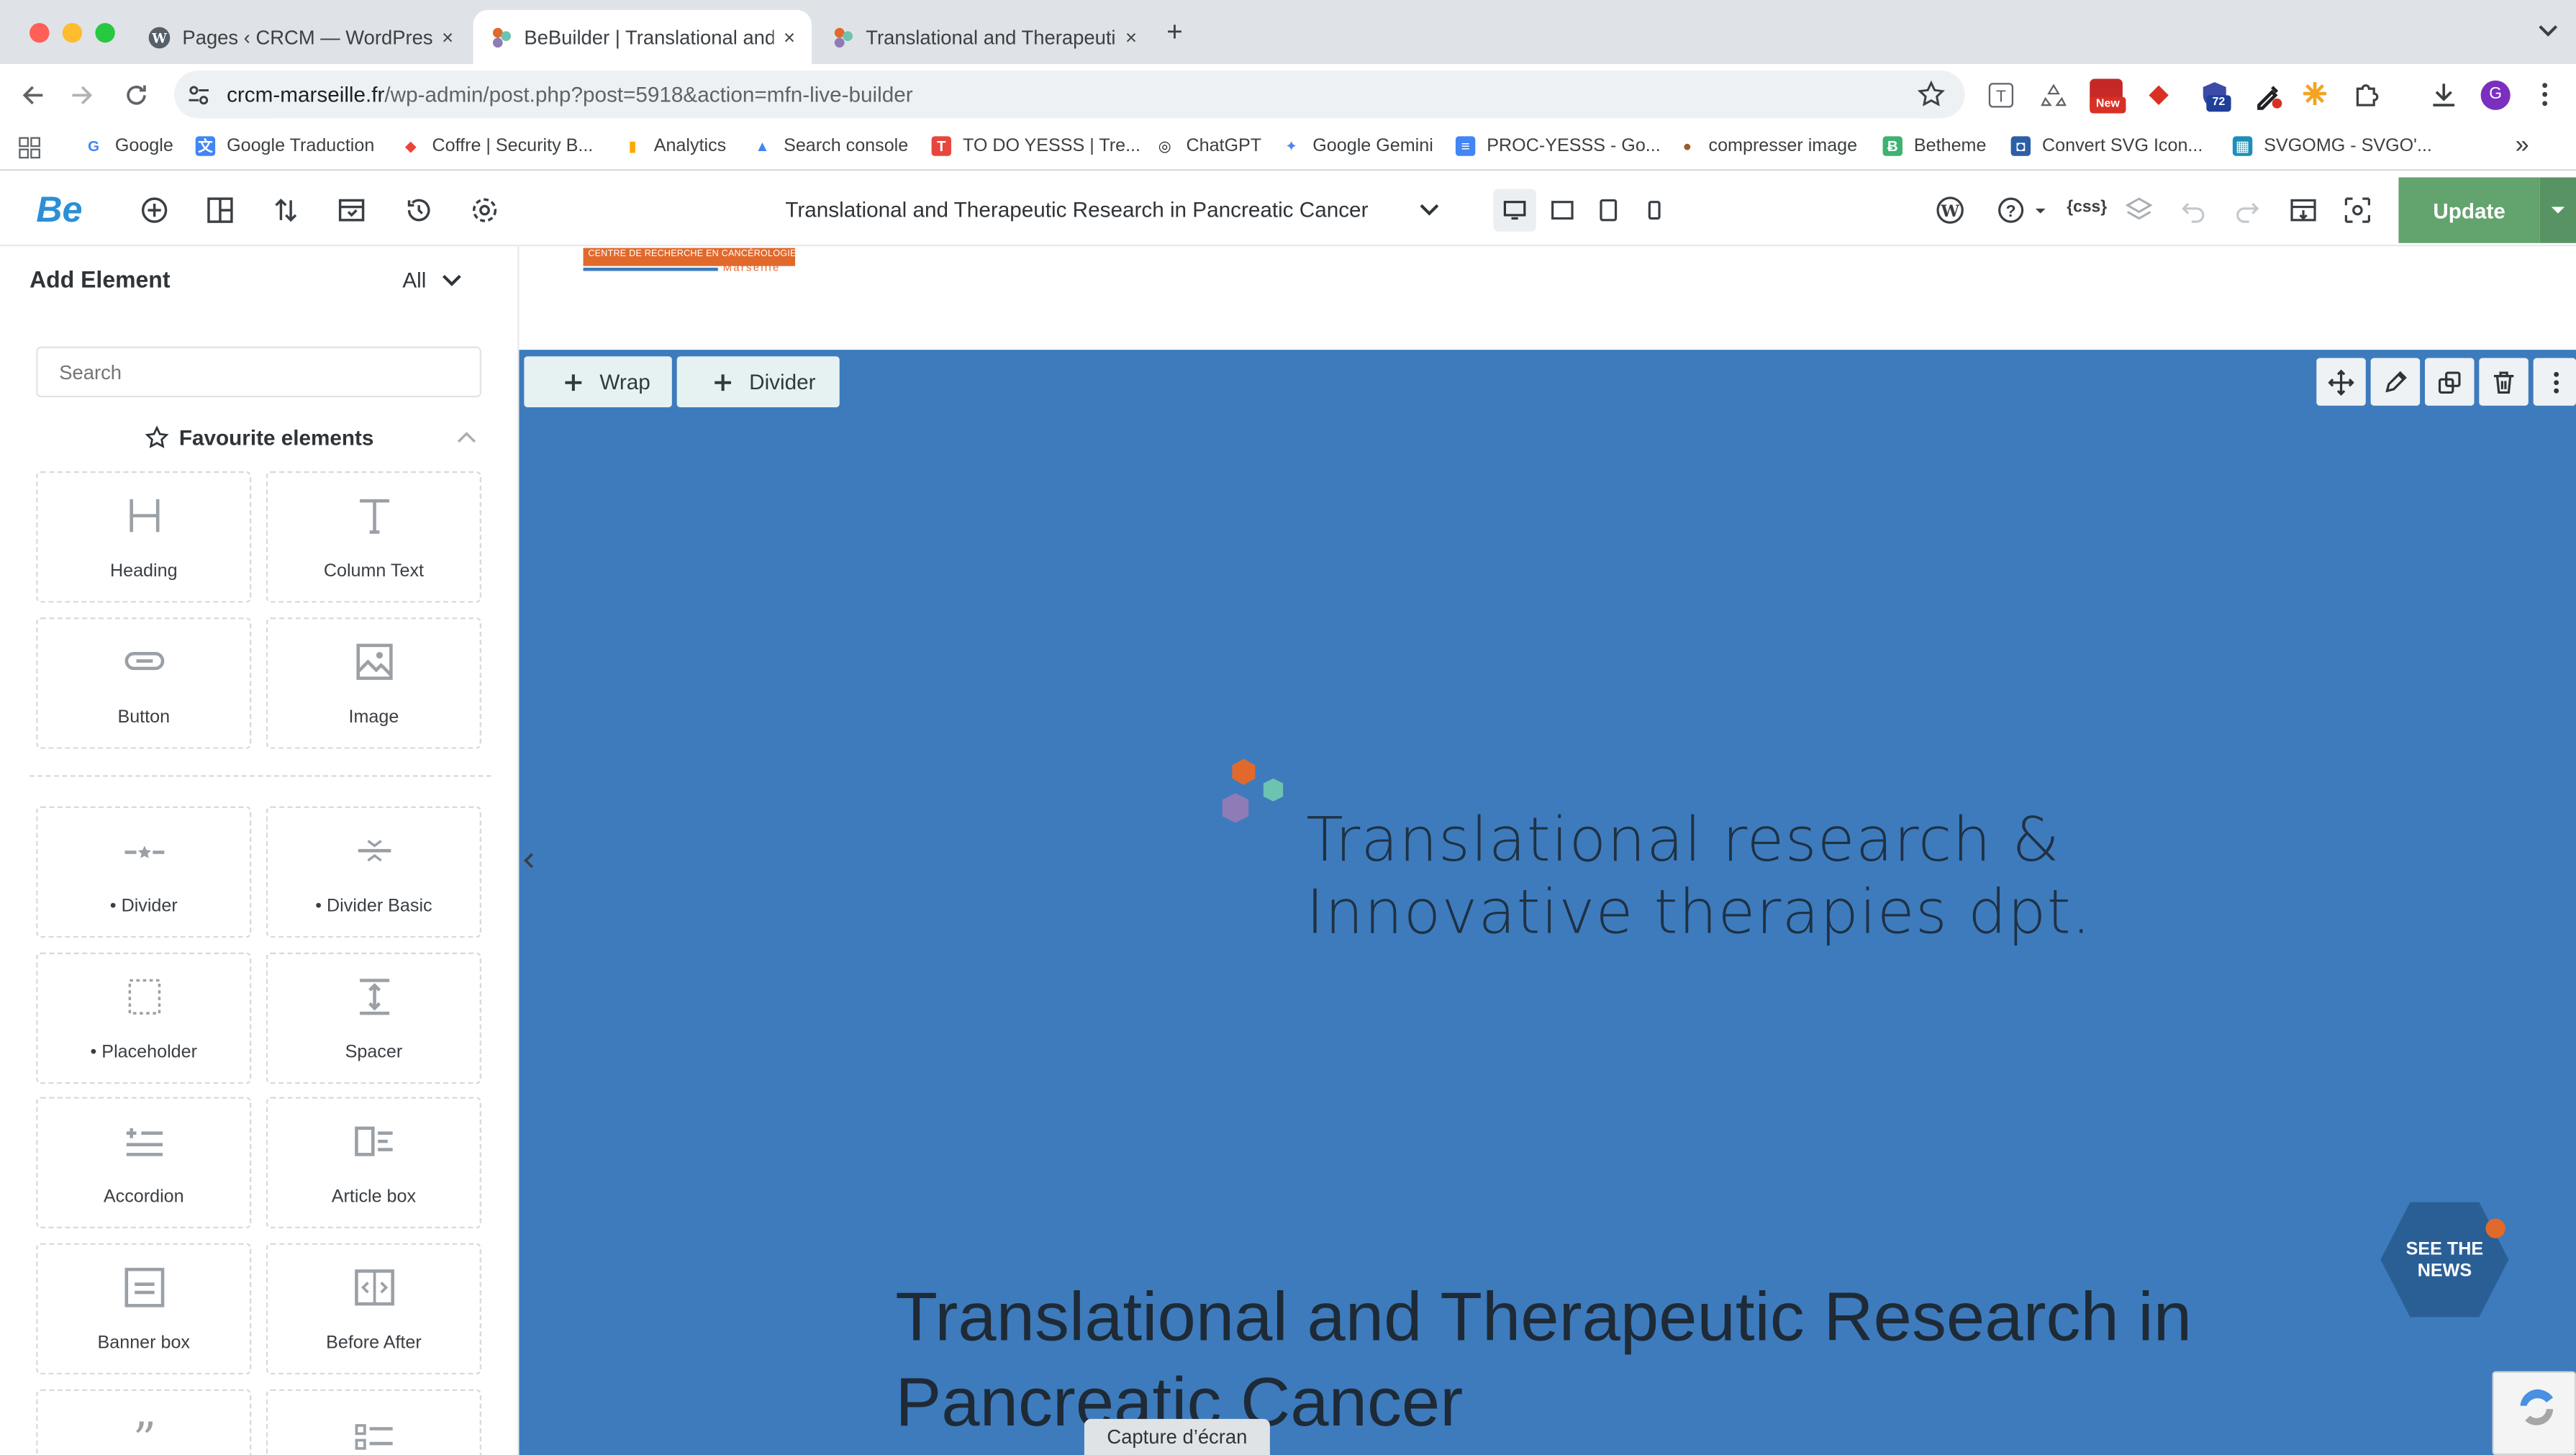  Describe the element at coordinates (2315, 94) in the screenshot. I see `sparkle-extension-icon` at that location.